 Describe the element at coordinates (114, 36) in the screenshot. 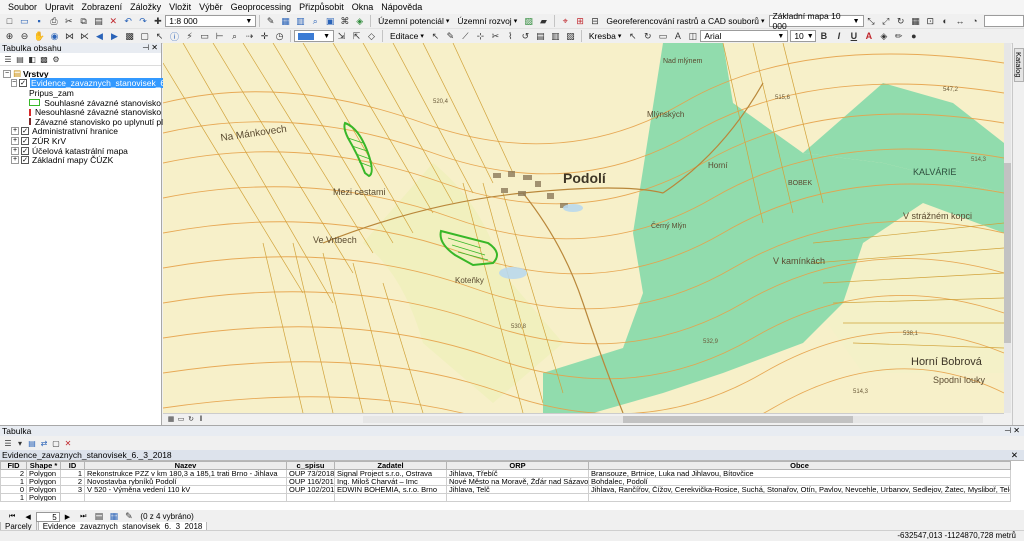

I see `forward-icon: ▶` at that location.